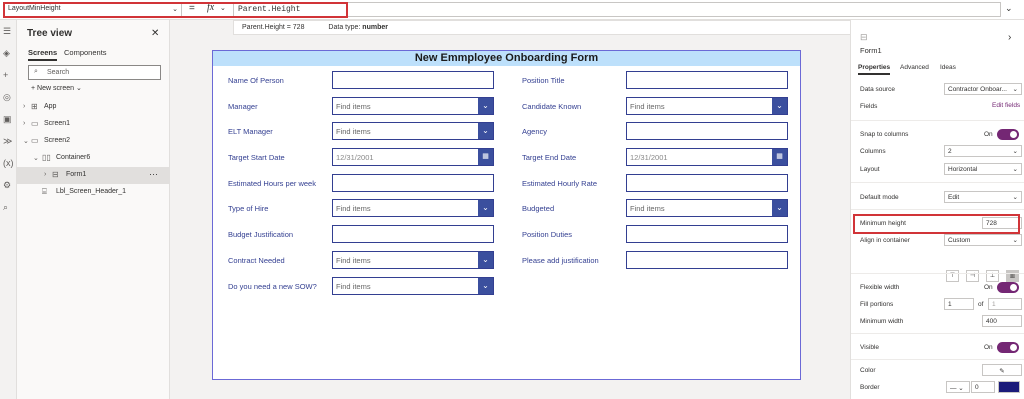  What do you see at coordinates (256, 157) in the screenshot?
I see `field-label: Target Start Date` at bounding box center [256, 157].